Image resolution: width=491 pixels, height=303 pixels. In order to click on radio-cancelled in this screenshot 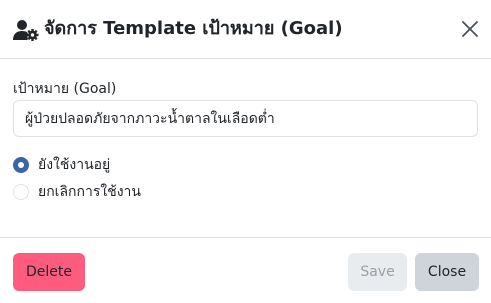, I will do `click(21, 192)`.